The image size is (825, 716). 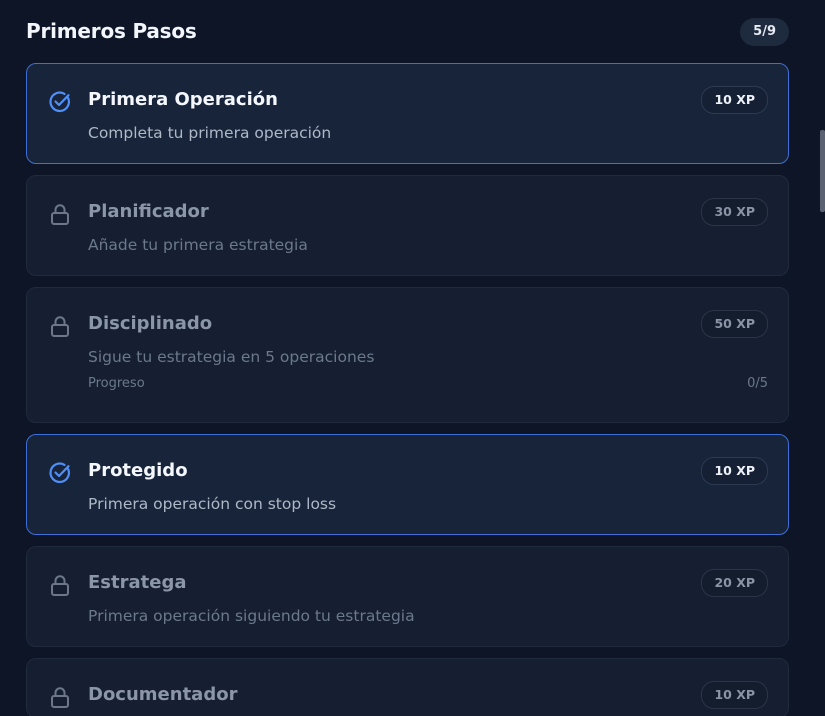 I want to click on achievement-title: Primera Operación, so click(x=183, y=99).